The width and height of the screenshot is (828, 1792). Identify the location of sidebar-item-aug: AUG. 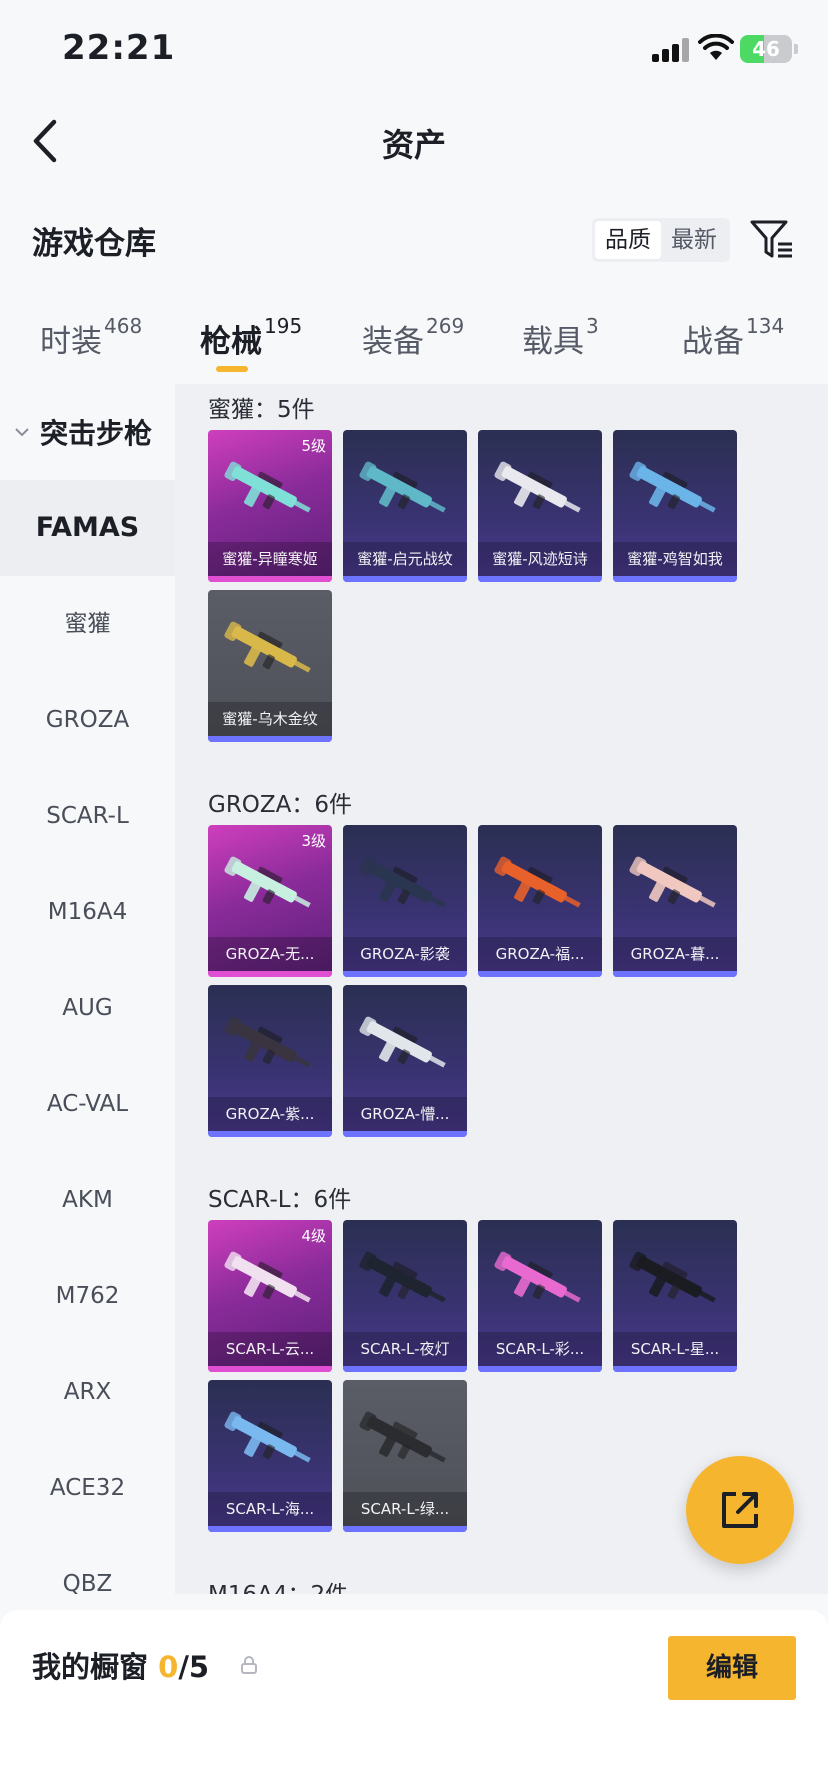
(87, 1008).